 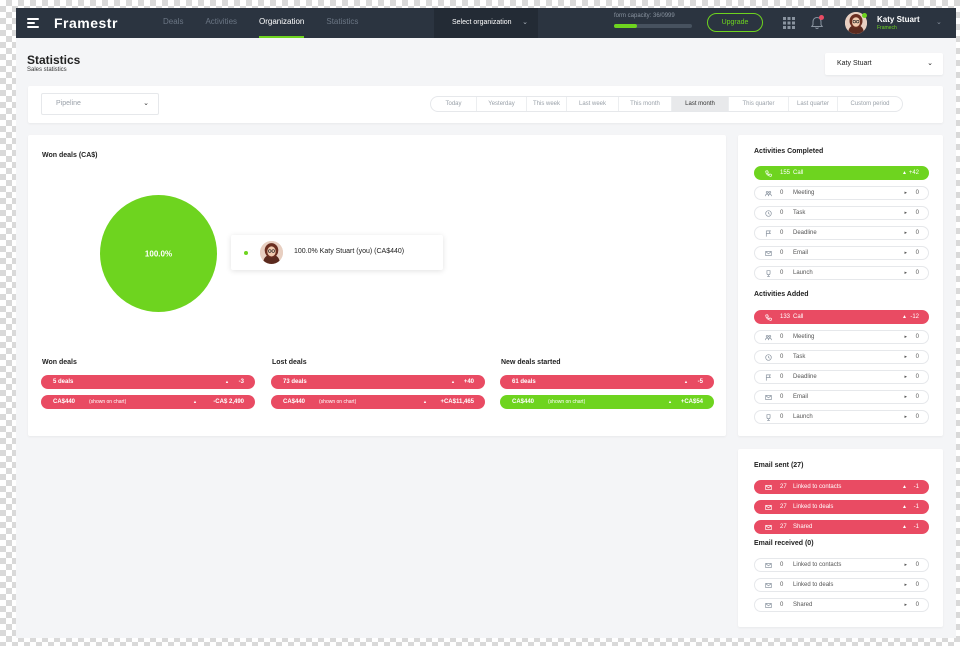 What do you see at coordinates (841, 507) in the screenshot?
I see `activity-row: 27 Linked to deals ▲ -1` at bounding box center [841, 507].